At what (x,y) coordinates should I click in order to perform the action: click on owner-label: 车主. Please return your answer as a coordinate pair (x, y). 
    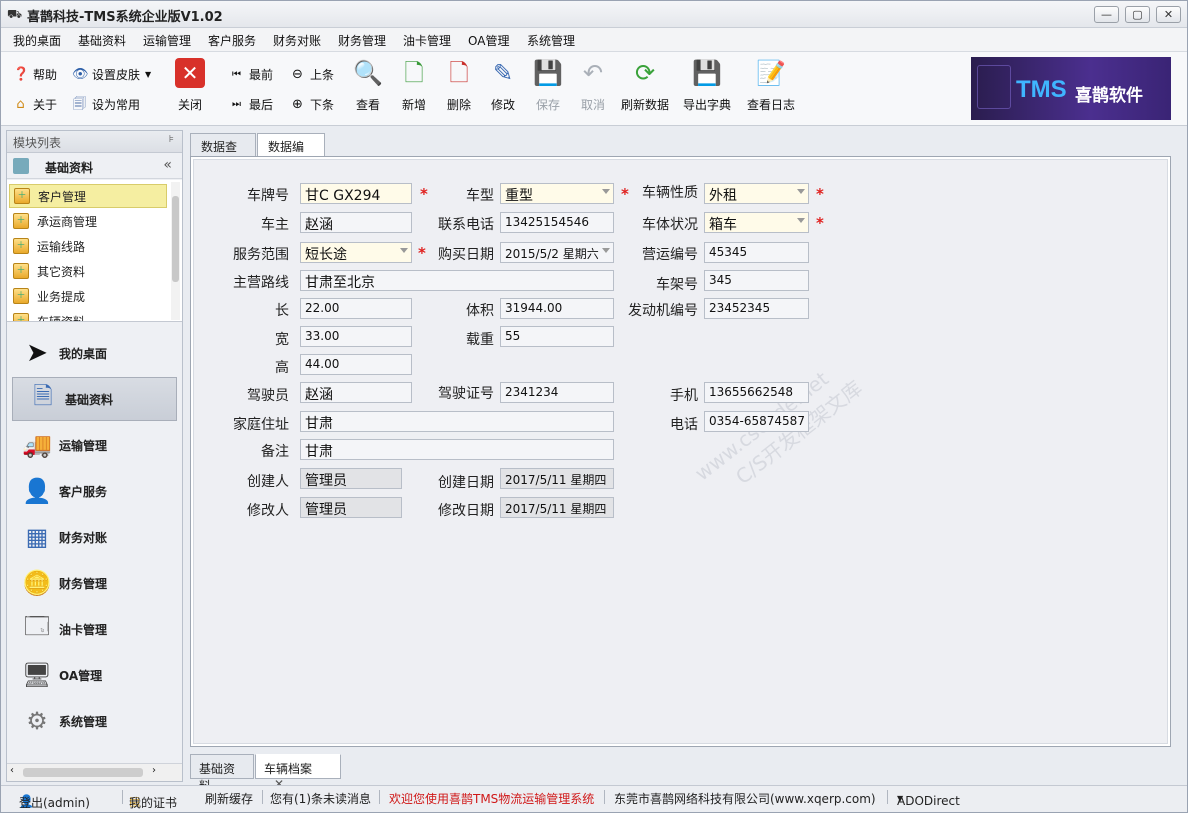
    Looking at the image, I should click on (275, 225).